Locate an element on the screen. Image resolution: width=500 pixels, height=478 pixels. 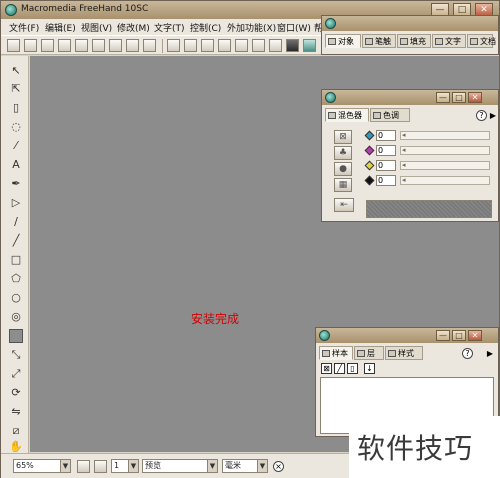
scale-tool-icon: ⤢ is located at coordinates (16, 374).